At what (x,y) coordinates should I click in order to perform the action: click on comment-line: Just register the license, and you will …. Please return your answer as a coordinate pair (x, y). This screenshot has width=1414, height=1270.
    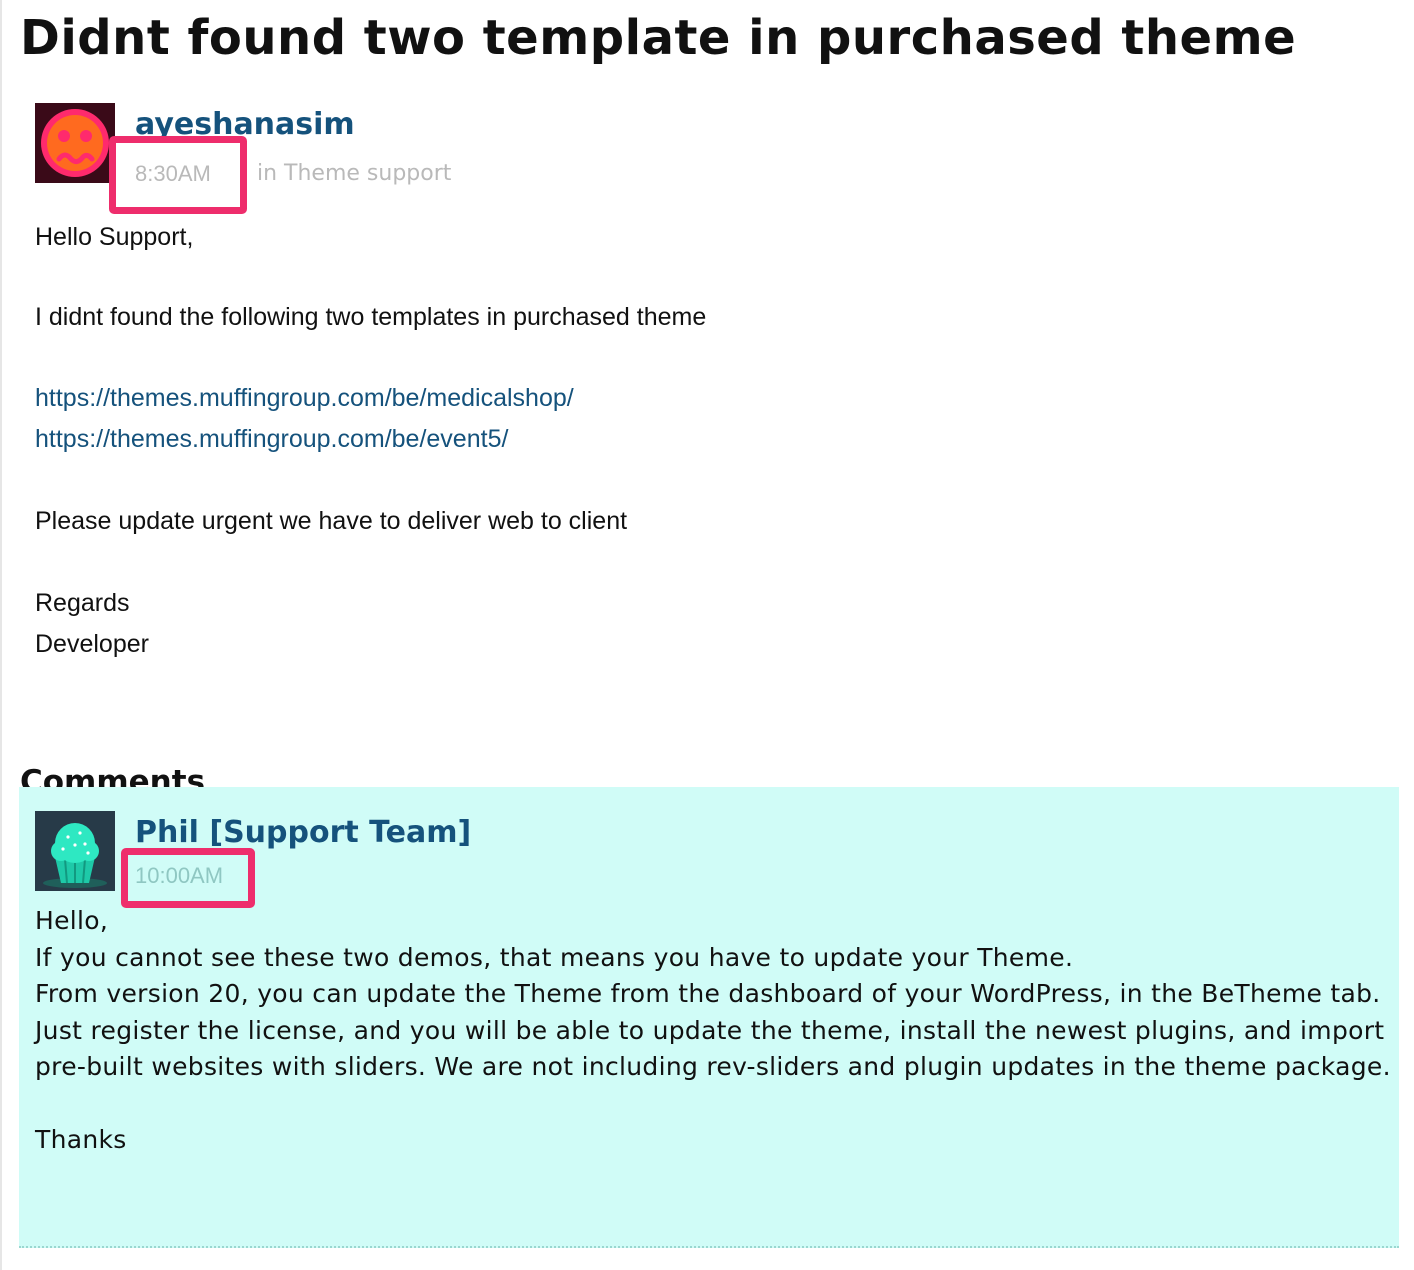
    Looking at the image, I should click on (710, 1030).